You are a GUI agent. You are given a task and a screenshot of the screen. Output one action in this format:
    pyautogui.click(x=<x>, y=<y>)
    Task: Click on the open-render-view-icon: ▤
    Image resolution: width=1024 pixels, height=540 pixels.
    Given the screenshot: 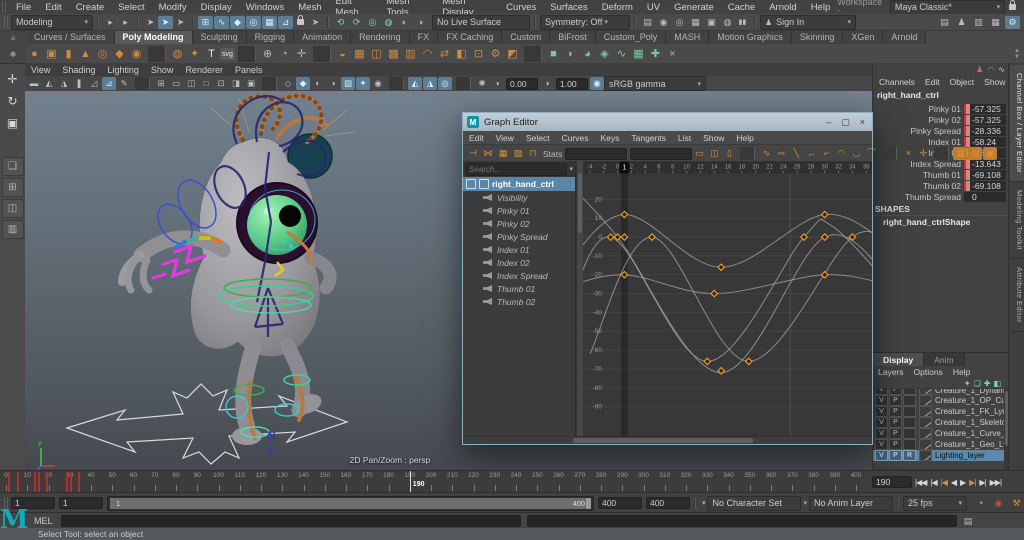 What is the action you would take?
    pyautogui.click(x=647, y=22)
    